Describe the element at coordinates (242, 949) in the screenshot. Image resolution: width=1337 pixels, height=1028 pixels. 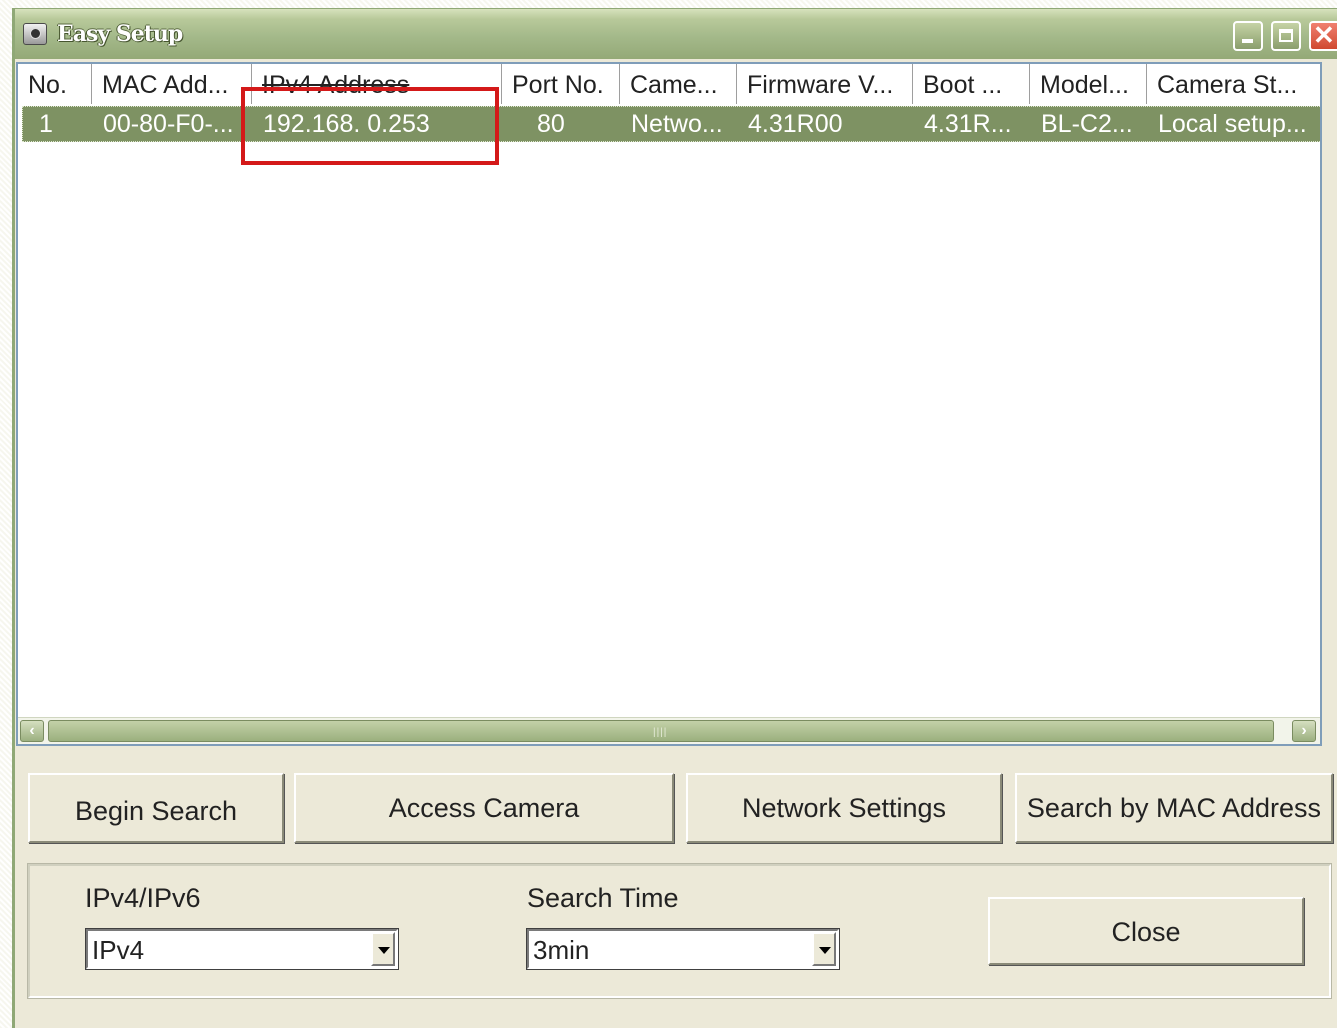
I see `ip-version-select: IPv4` at that location.